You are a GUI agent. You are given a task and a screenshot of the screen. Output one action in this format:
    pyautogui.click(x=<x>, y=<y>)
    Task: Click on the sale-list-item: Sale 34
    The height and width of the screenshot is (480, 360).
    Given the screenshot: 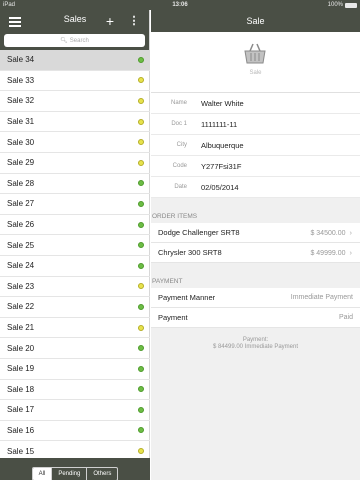 What is the action you would take?
    pyautogui.click(x=75, y=60)
    